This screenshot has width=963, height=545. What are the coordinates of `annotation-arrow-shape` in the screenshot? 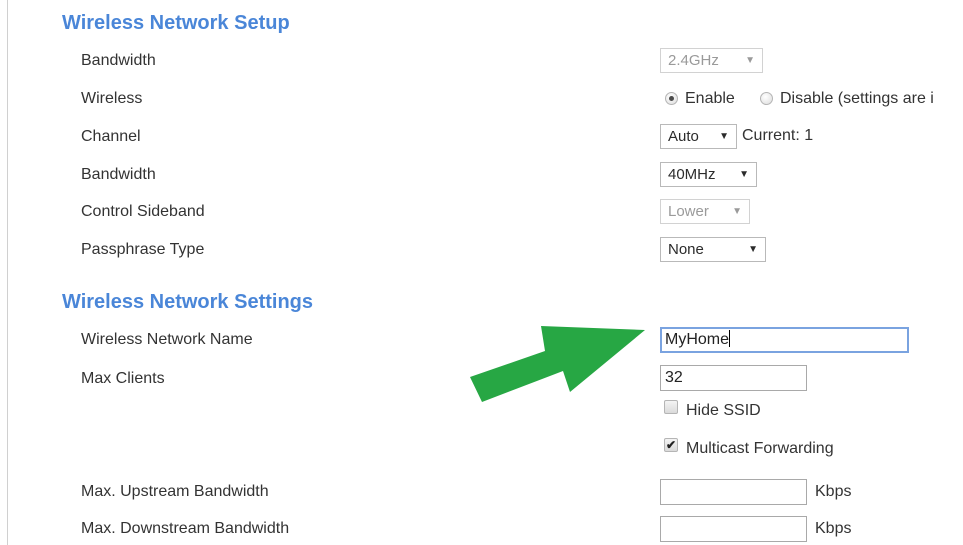 It's located at (557, 364).